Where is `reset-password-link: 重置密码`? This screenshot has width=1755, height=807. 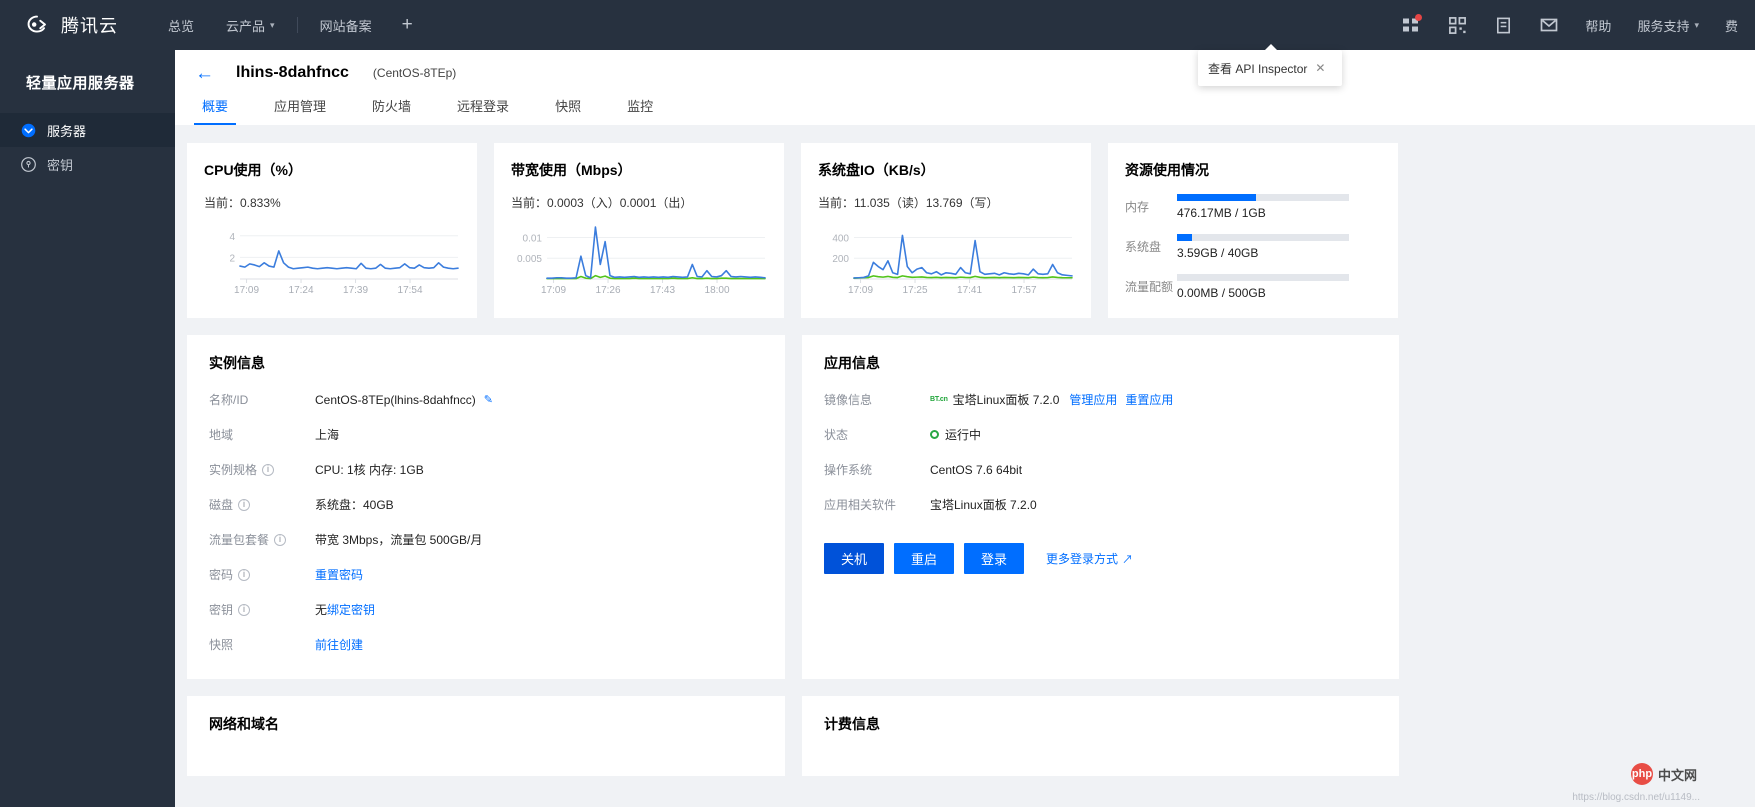
reset-password-link: 重置密码 is located at coordinates (339, 574).